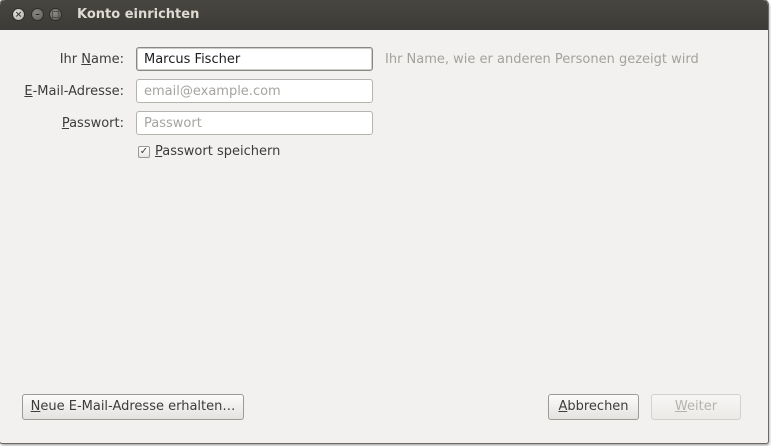  I want to click on remember-password-label: Passwort speichern, so click(217, 151).